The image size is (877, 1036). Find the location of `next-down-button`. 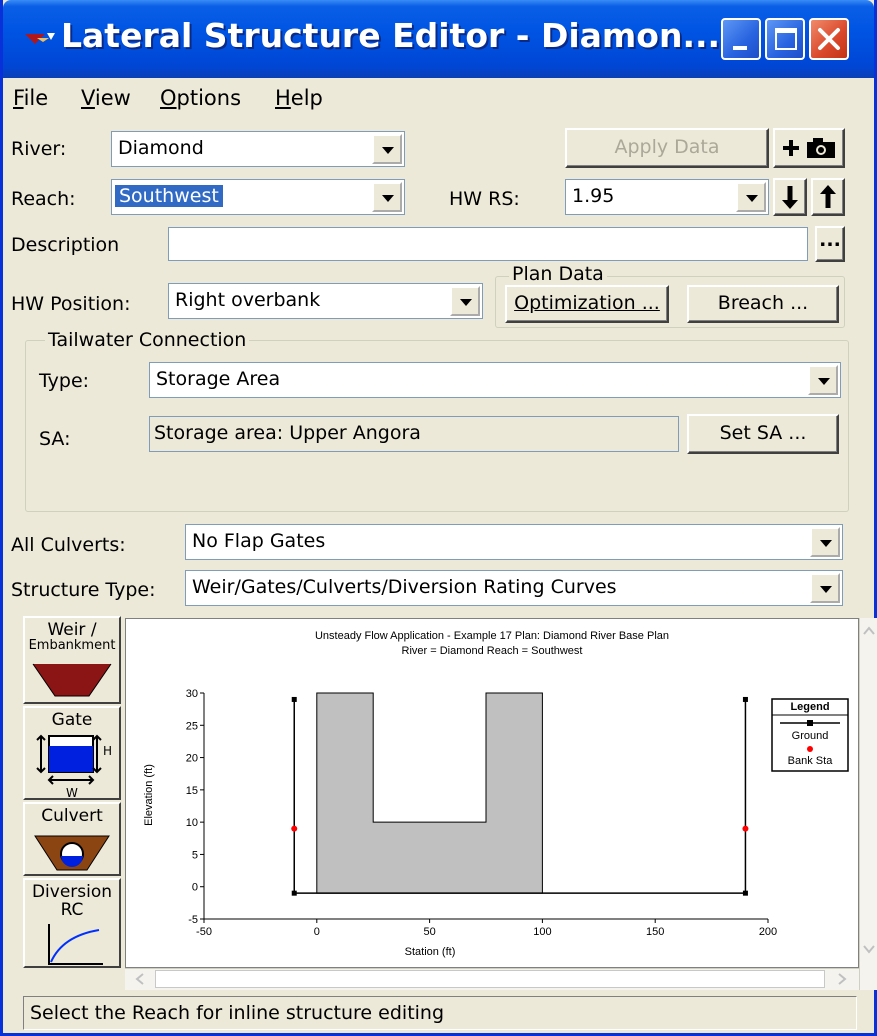

next-down-button is located at coordinates (790, 197).